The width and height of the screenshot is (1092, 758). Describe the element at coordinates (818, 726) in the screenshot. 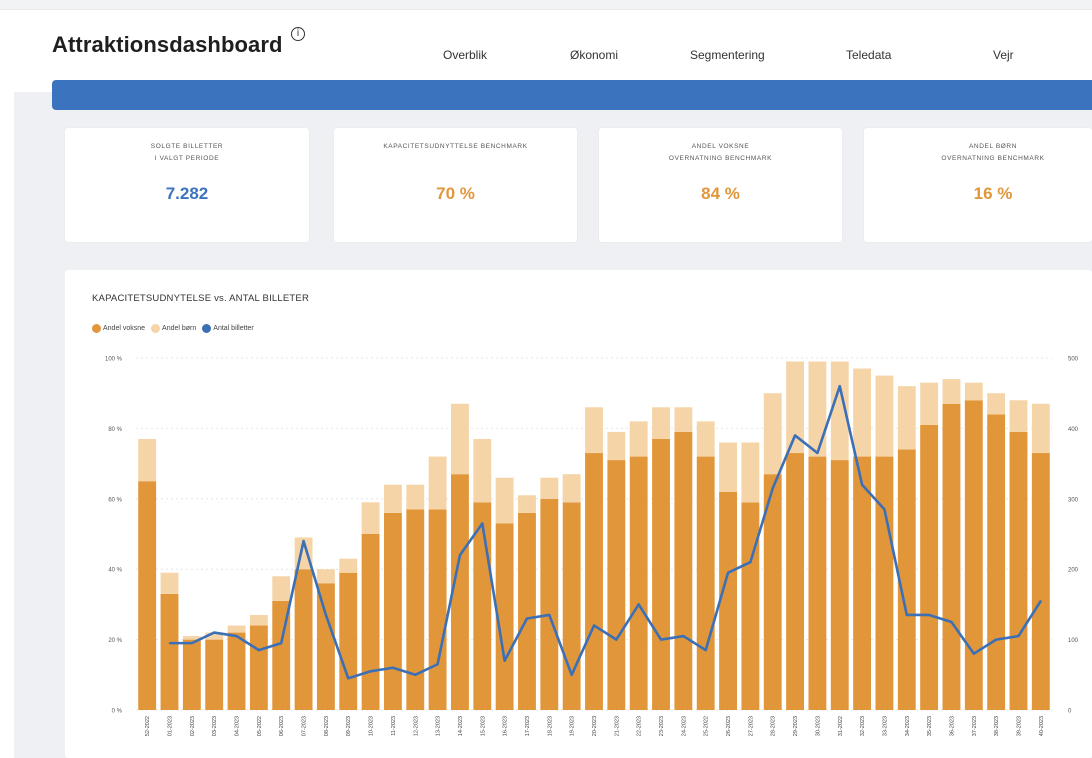

I see `x-tick-label: 30-2023` at that location.